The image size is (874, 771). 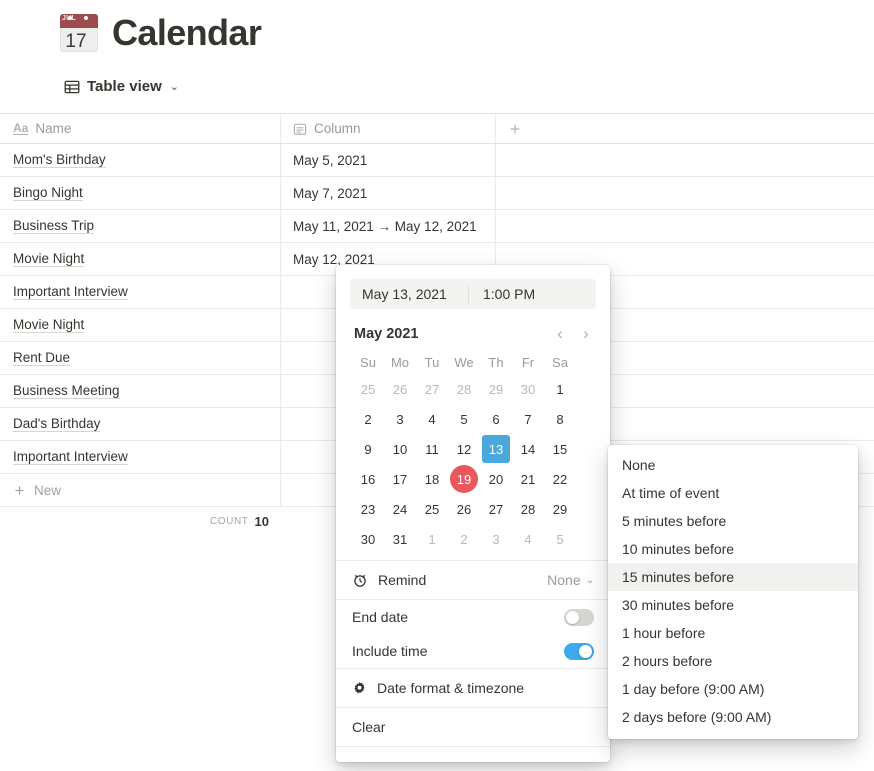 I want to click on row-count: COUNT 10, so click(x=140, y=521).